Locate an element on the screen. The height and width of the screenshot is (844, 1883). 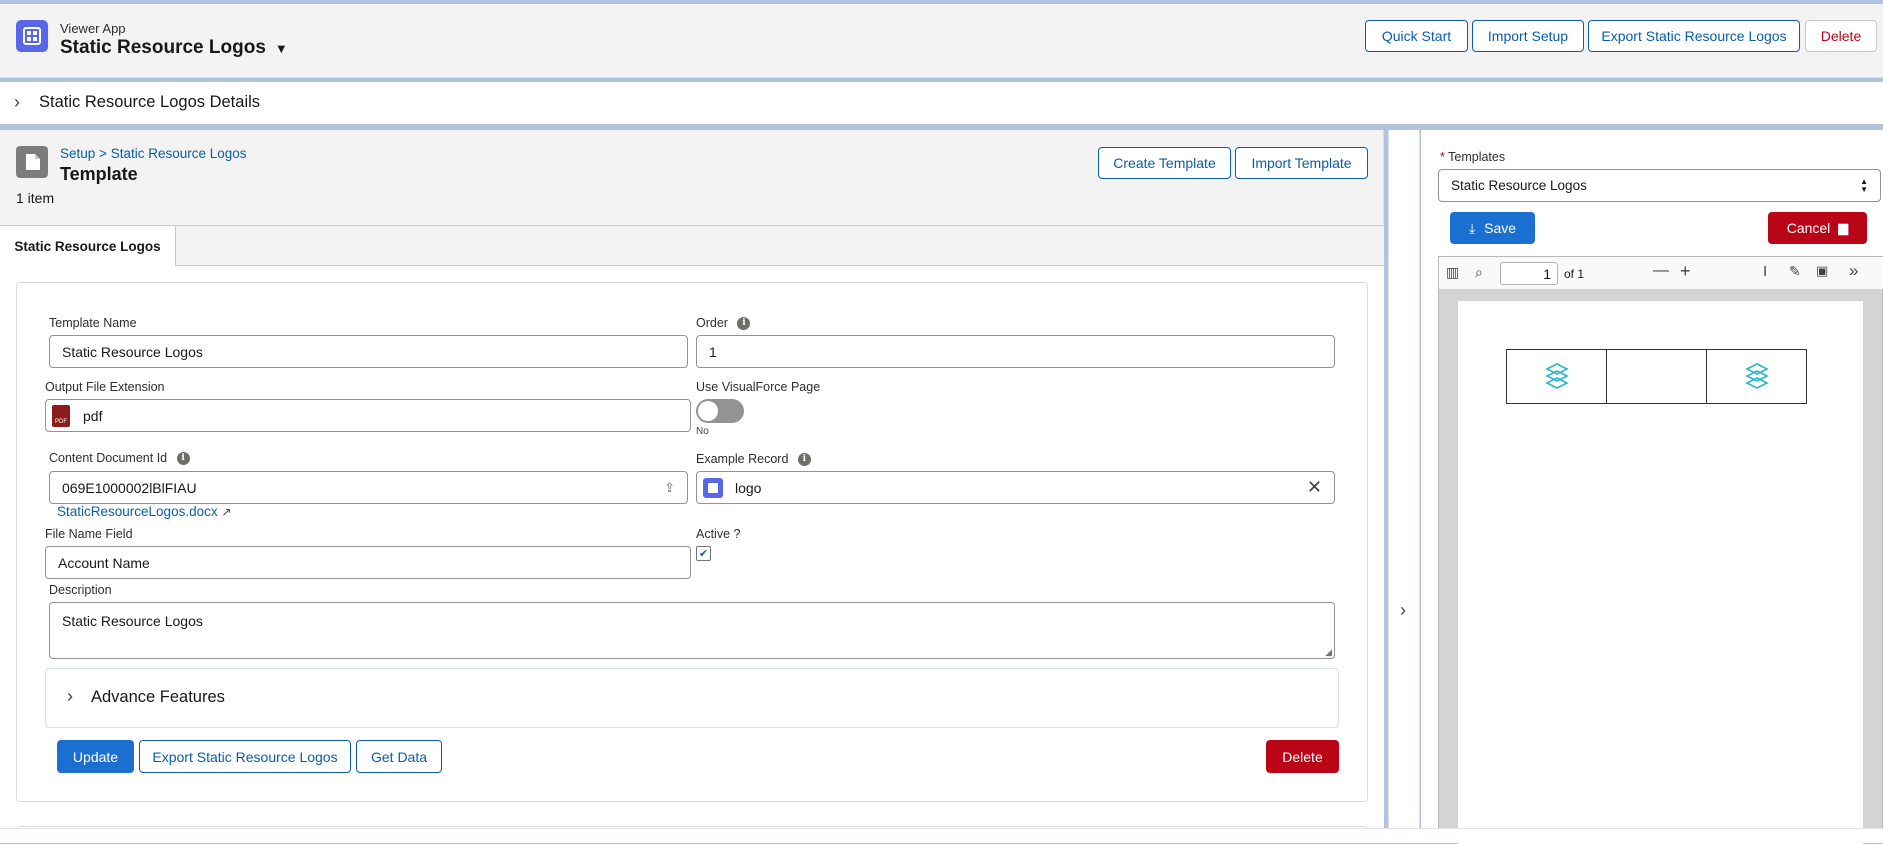
pdf-toolbar: ▥ ⌕ 1 of 1 — + Ι ✎ ▣ » is located at coordinates (1661, 273).